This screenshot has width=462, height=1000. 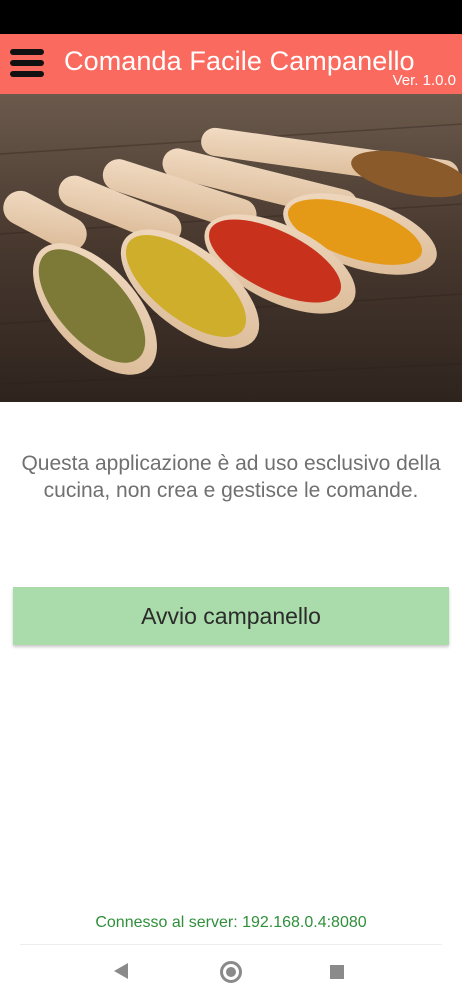 I want to click on home-icon, so click(x=231, y=972).